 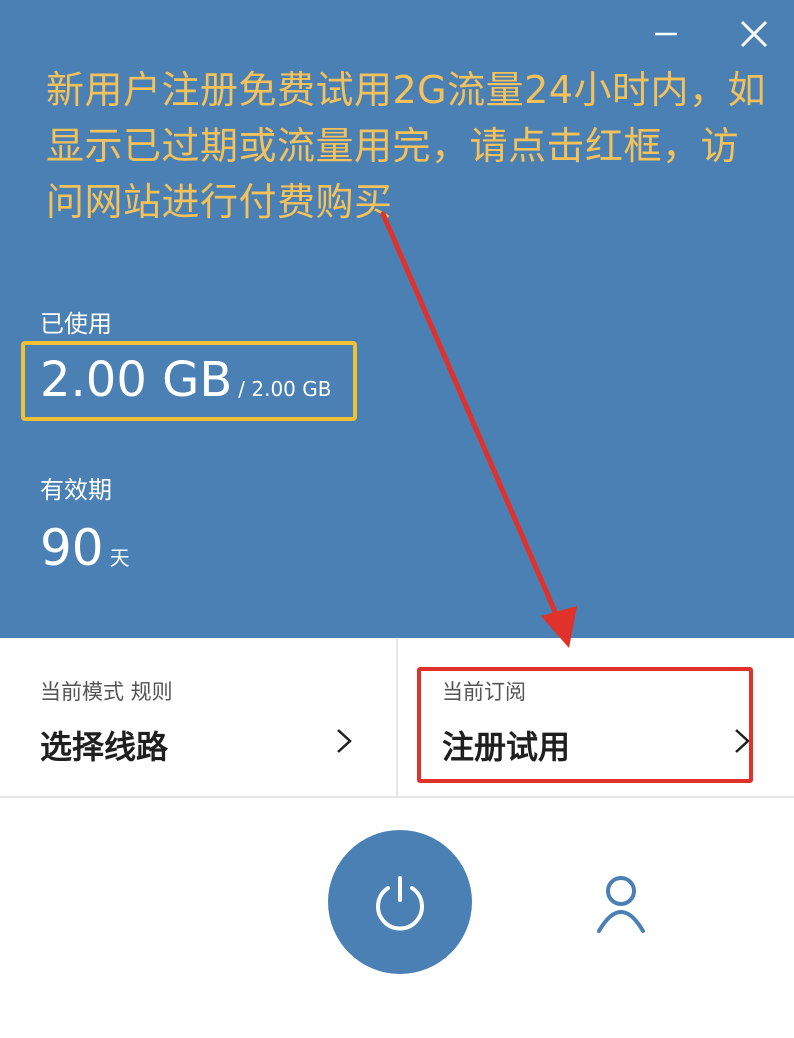 I want to click on mode-title: 选择线路, so click(x=104, y=747).